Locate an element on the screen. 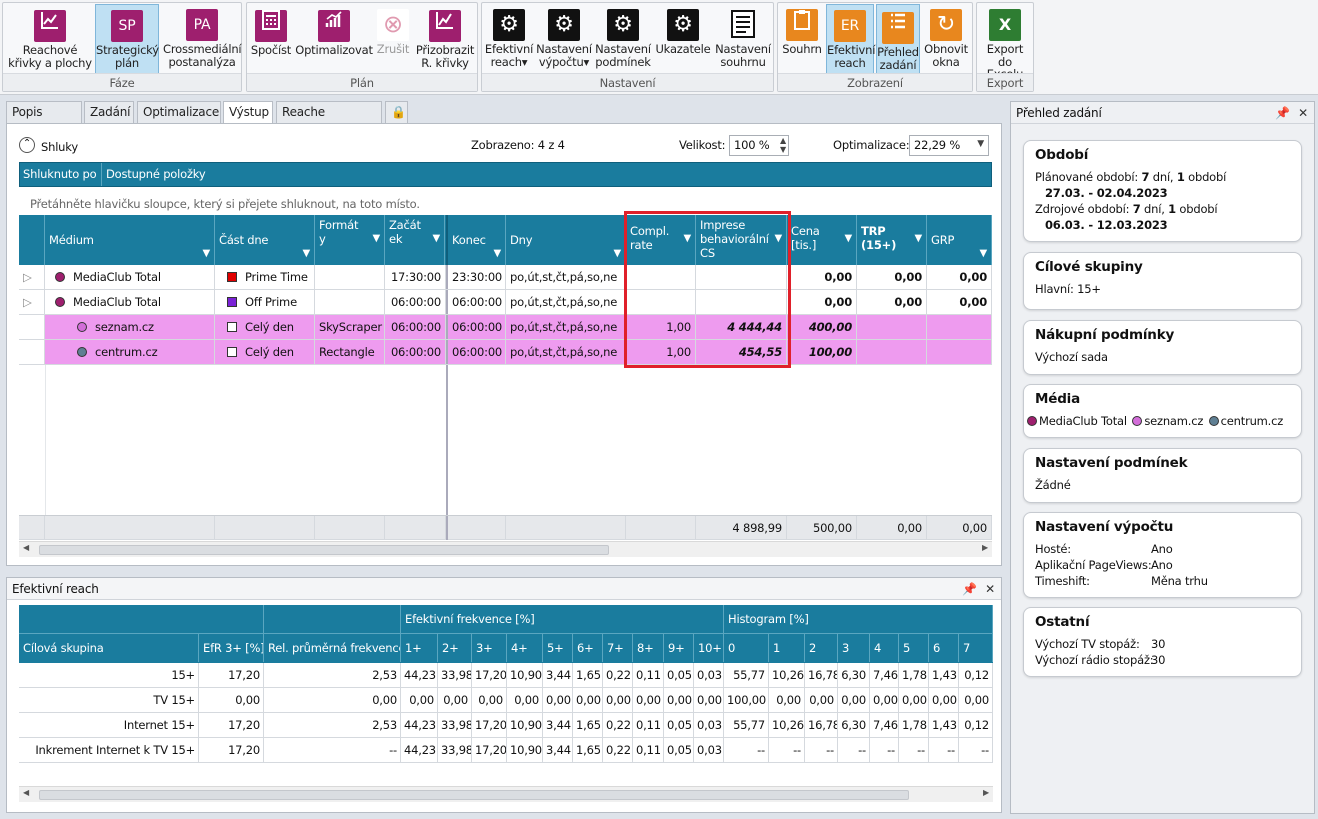 The width and height of the screenshot is (1318, 819). header-cast-dne: Část dne ▼ is located at coordinates (265, 240).